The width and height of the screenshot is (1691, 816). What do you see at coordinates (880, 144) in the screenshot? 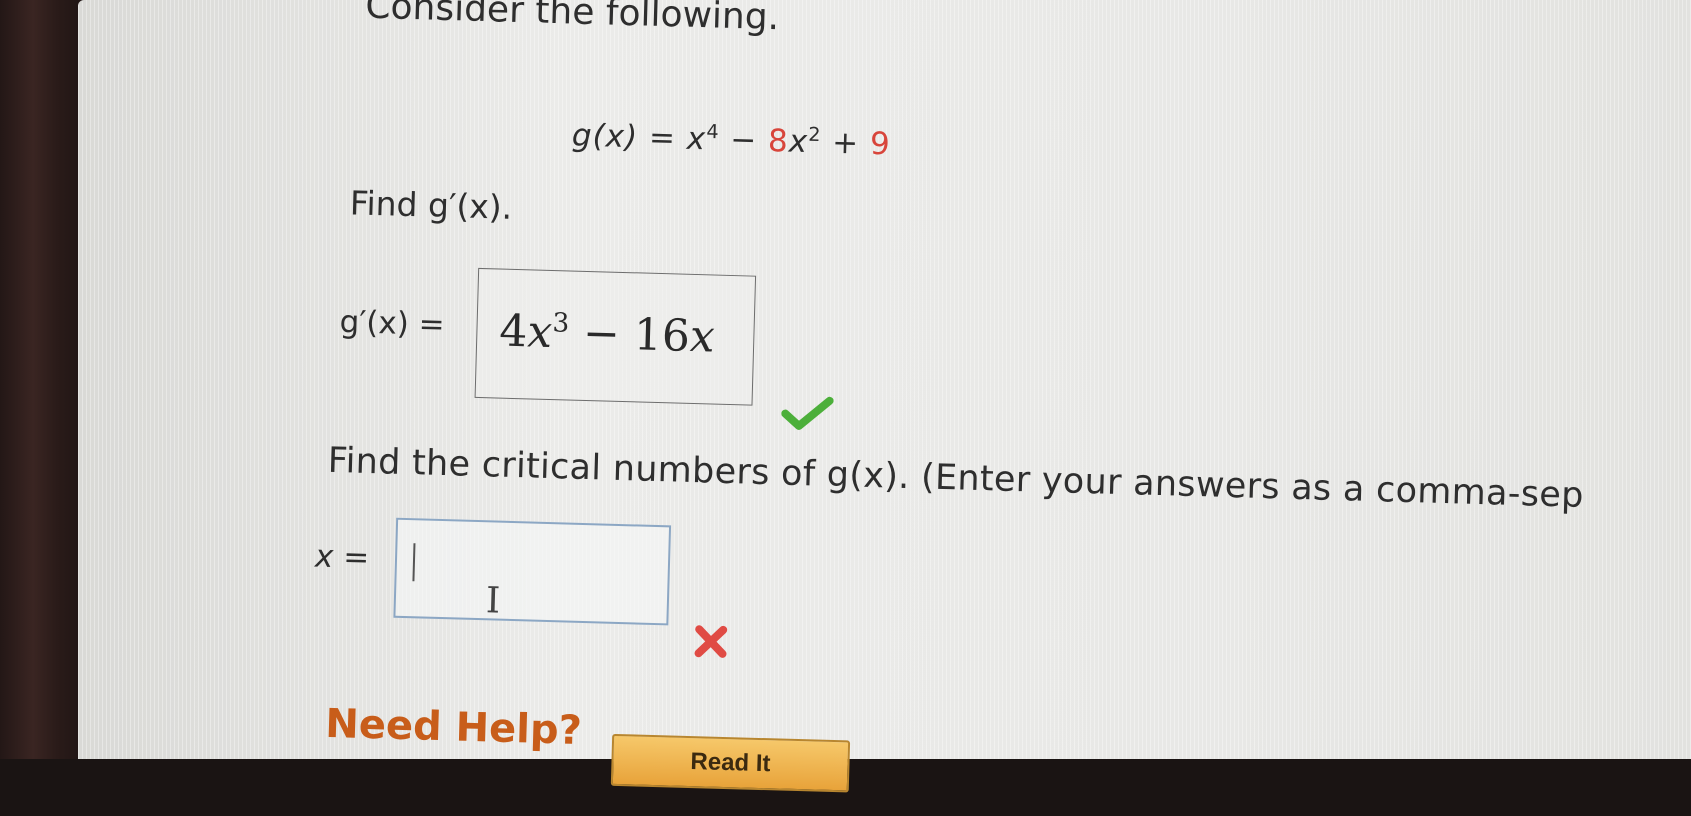
I see `equation-constant: 9` at bounding box center [880, 144].